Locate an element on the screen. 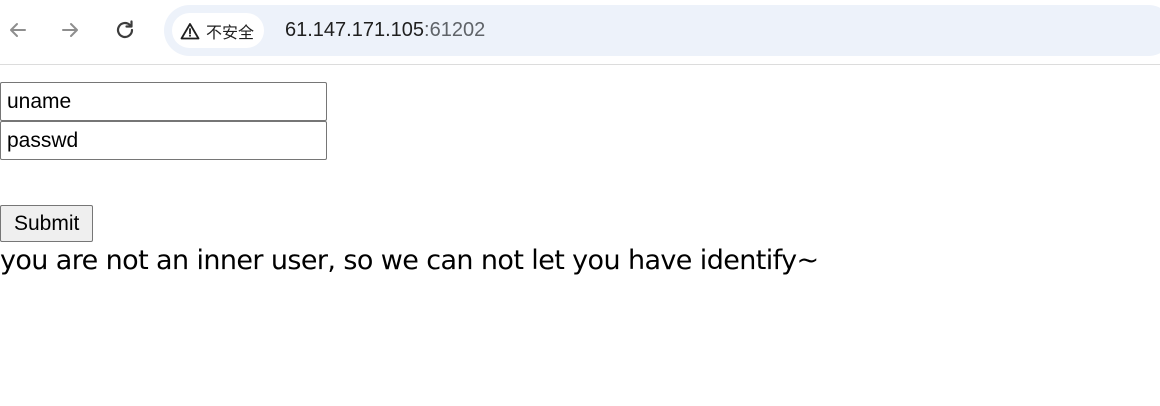 Image resolution: width=1160 pixels, height=406 pixels. reload-icon is located at coordinates (125, 29).